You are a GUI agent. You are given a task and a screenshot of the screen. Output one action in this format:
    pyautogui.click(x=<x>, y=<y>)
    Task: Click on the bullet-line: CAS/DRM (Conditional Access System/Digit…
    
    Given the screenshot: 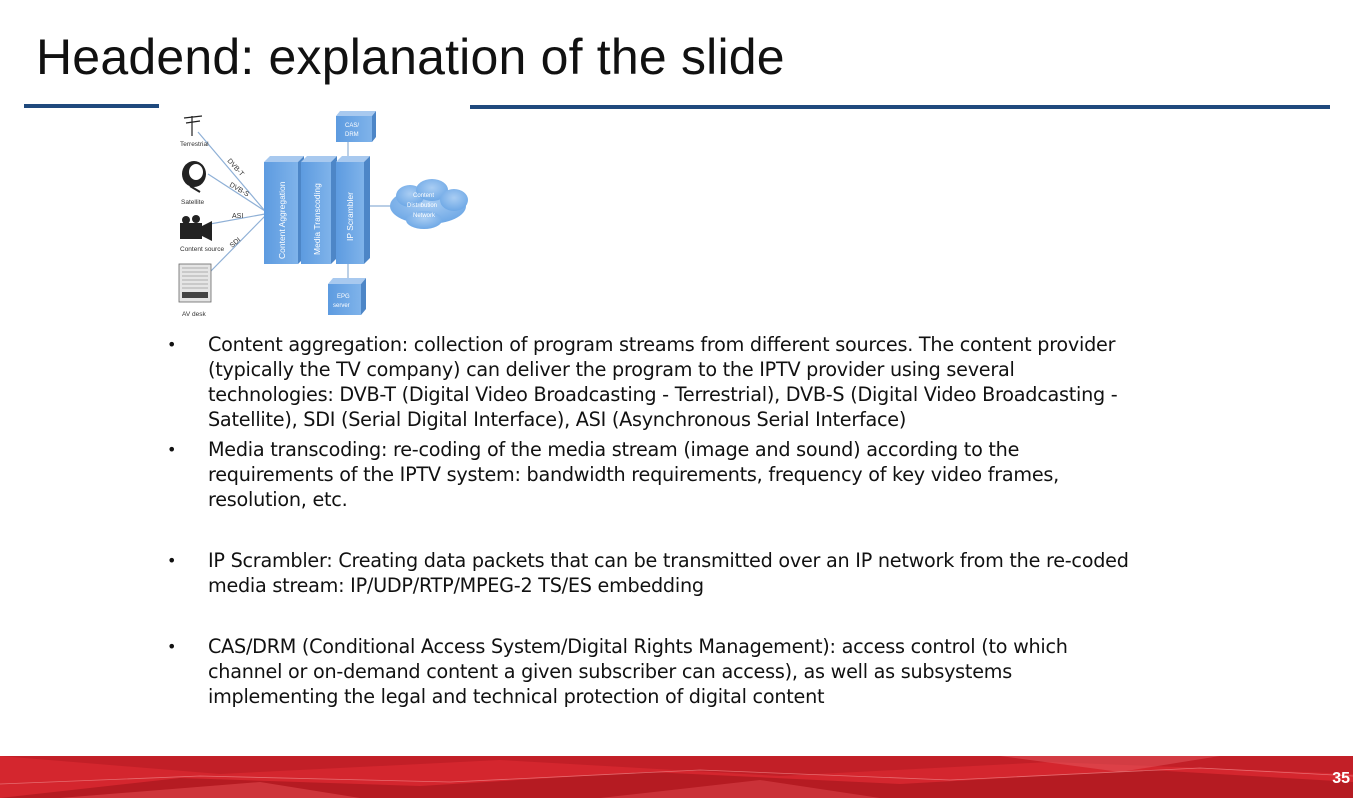 What is the action you would take?
    pyautogui.click(x=638, y=646)
    